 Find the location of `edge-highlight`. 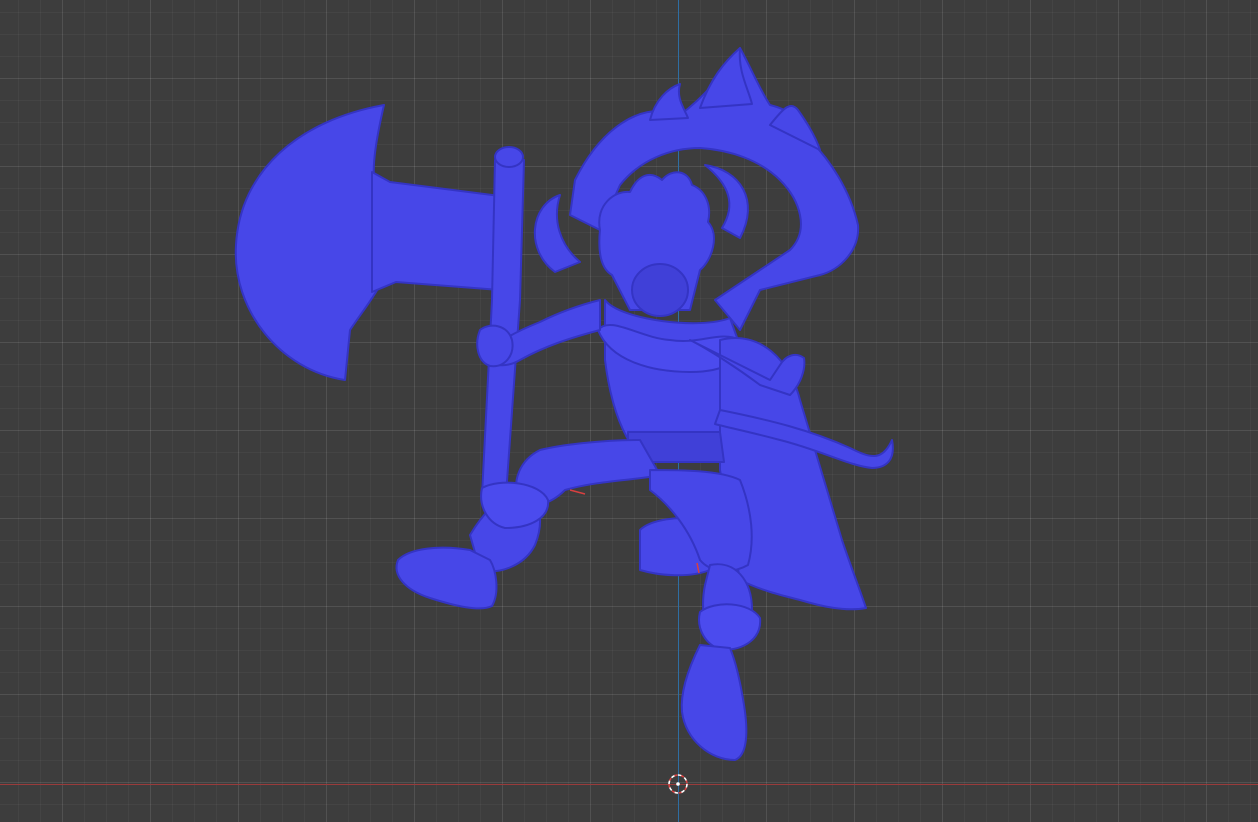

edge-highlight is located at coordinates (577, 492).